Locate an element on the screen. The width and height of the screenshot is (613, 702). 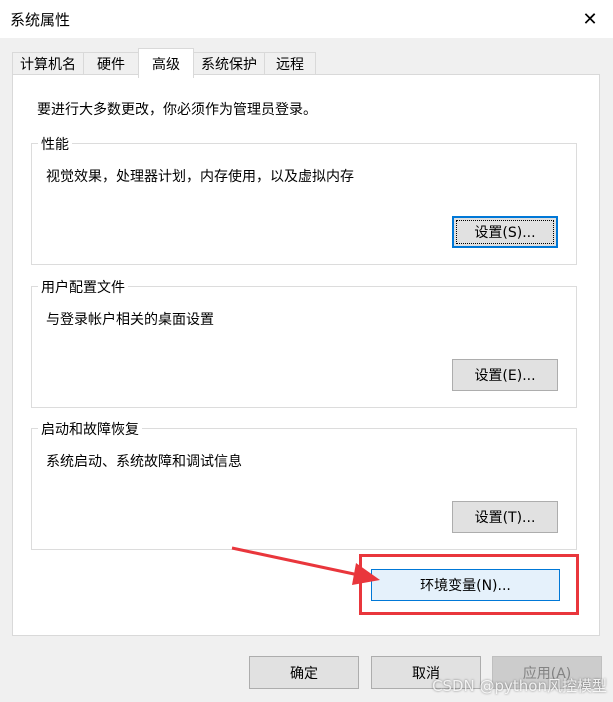
tab-remote: 远程 is located at coordinates (290, 63).